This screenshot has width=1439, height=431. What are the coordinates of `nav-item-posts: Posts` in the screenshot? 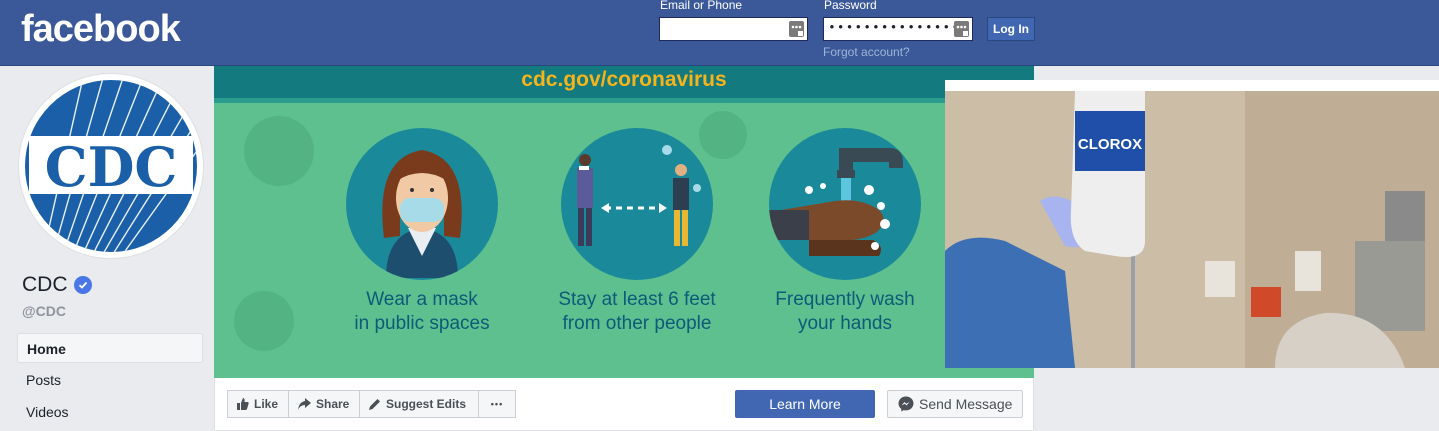 It's located at (110, 380).